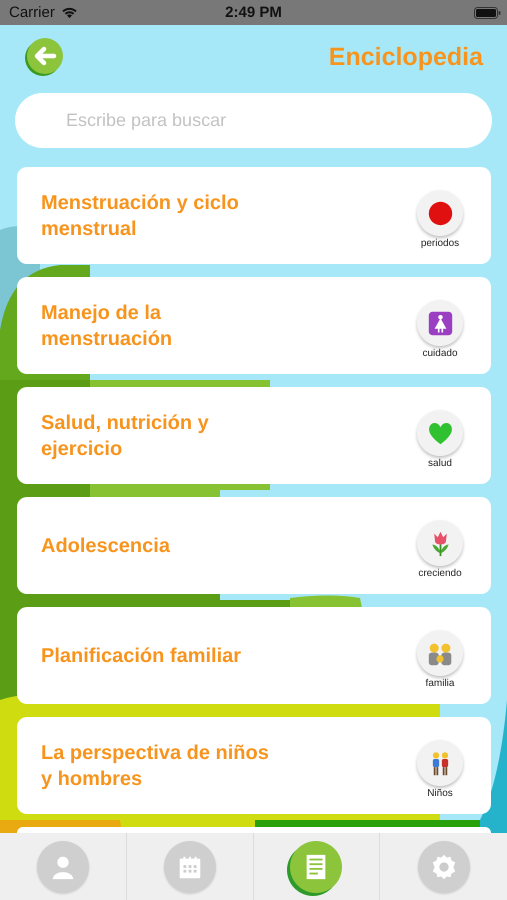 Image resolution: width=507 pixels, height=900 pixels. I want to click on topic-card: Manejo de la menstruación cuidado, so click(254, 325).